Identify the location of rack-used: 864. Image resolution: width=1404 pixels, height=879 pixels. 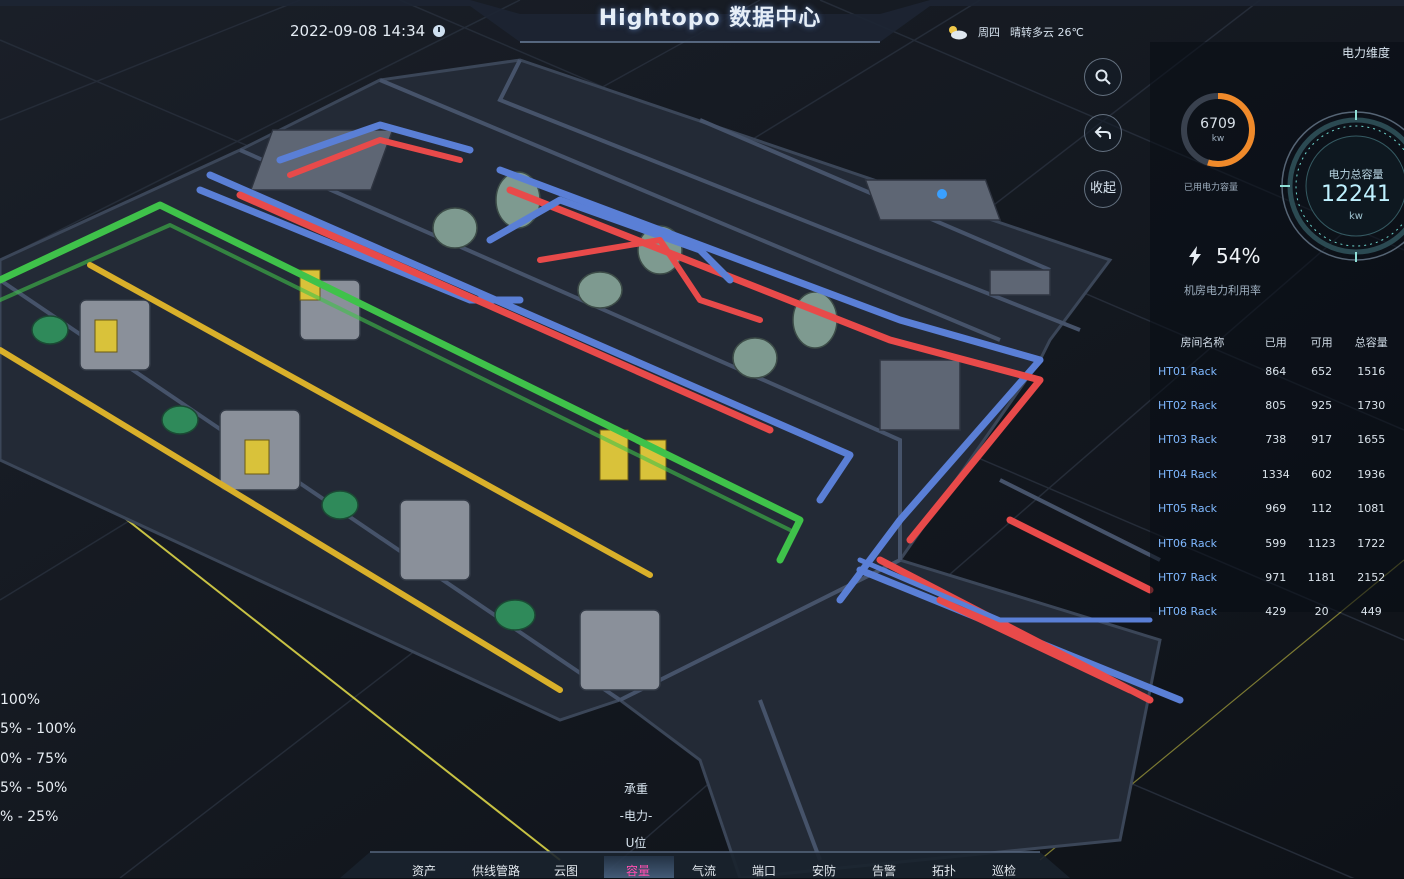
(1276, 371).